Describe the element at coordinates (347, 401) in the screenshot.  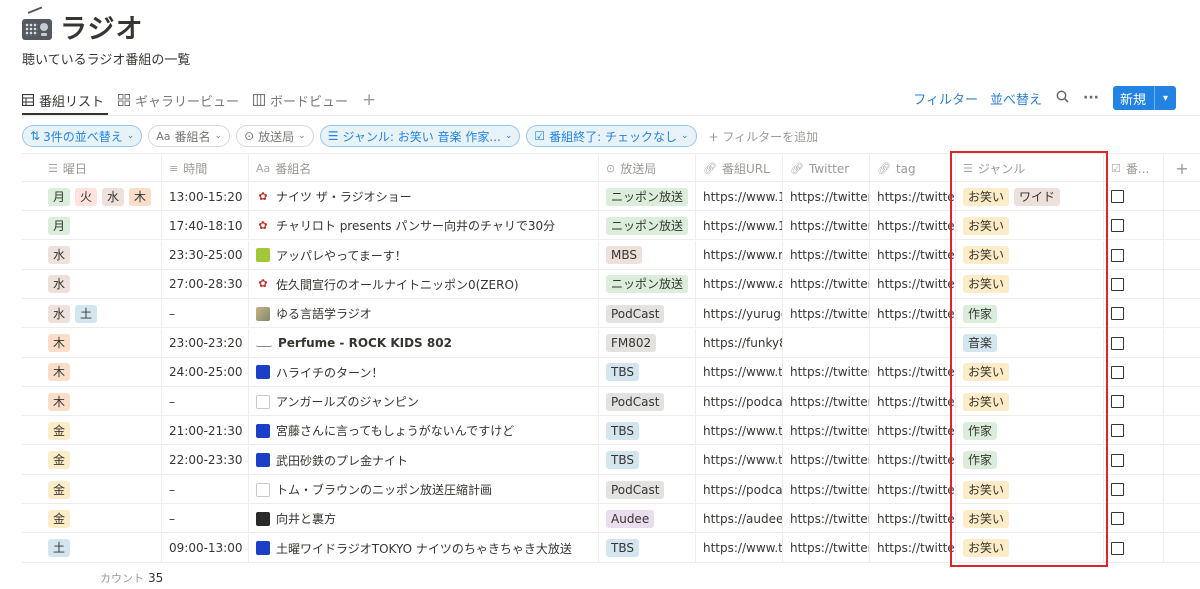
I see `program-name: アンガールズのジャンピン` at that location.